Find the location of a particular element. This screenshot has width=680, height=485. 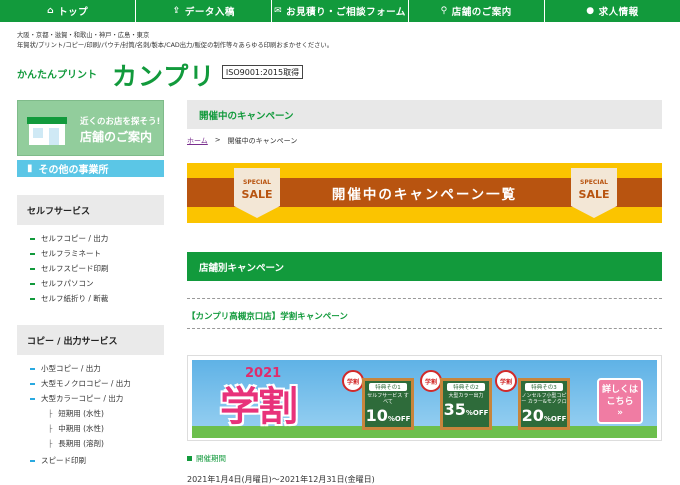

sidebar-item-label: 長期用 (溶剤) is located at coordinates (81, 443).